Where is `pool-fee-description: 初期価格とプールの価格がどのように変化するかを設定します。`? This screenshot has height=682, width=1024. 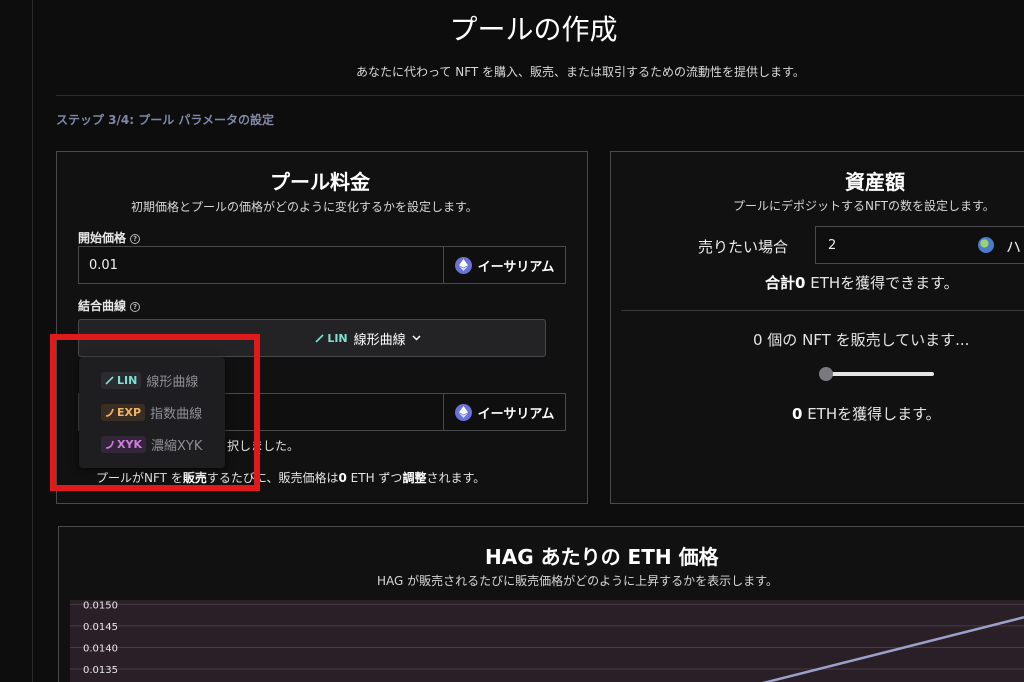
pool-fee-description: 初期価格とプールの価格がどのように変化するかを設定します。 is located at coordinates (304, 207).